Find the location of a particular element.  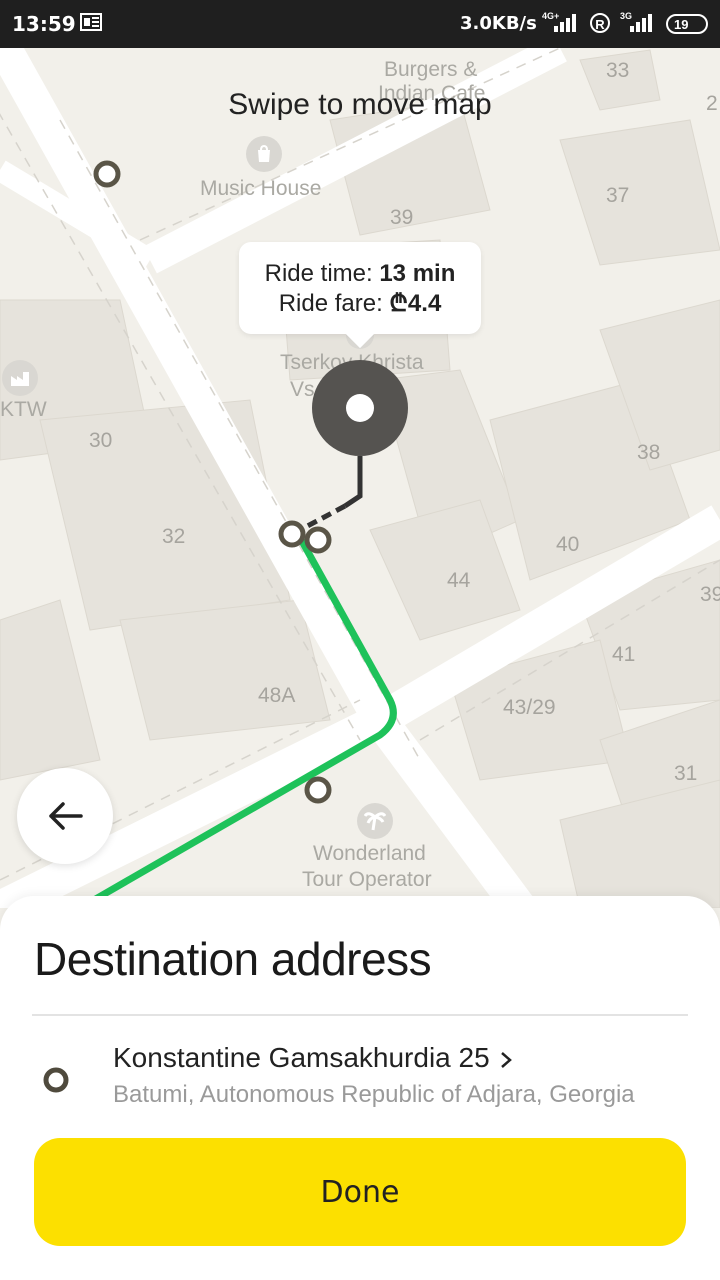

poi-burgers-label: Burgers & is located at coordinates (431, 69).